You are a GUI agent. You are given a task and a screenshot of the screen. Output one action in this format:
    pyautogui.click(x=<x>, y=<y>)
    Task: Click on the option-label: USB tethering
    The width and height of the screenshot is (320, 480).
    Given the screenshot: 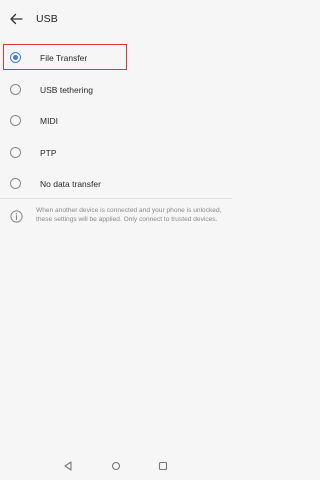 What is the action you would take?
    pyautogui.click(x=66, y=89)
    